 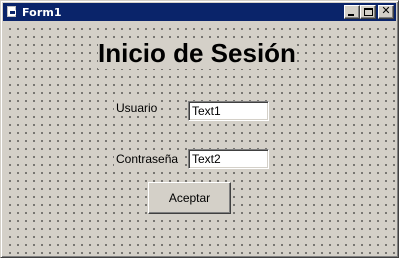 I want to click on maximize-button, so click(x=368, y=12).